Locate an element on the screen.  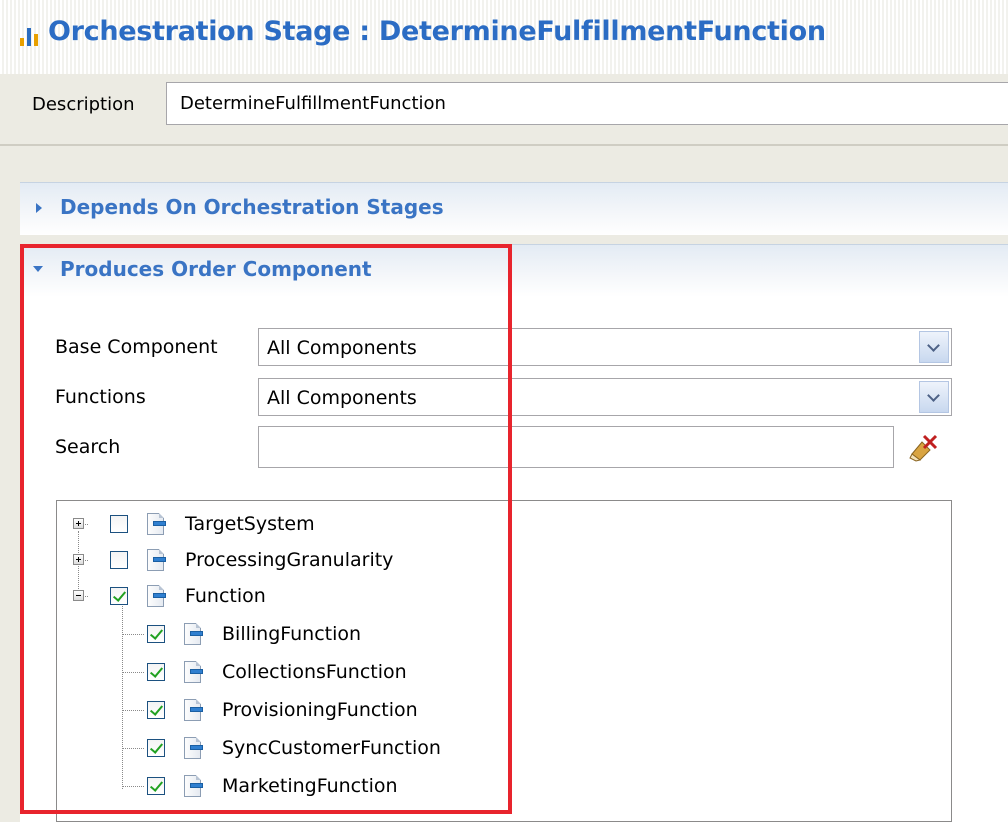
tree-node-label: BillingFunction is located at coordinates (292, 634).